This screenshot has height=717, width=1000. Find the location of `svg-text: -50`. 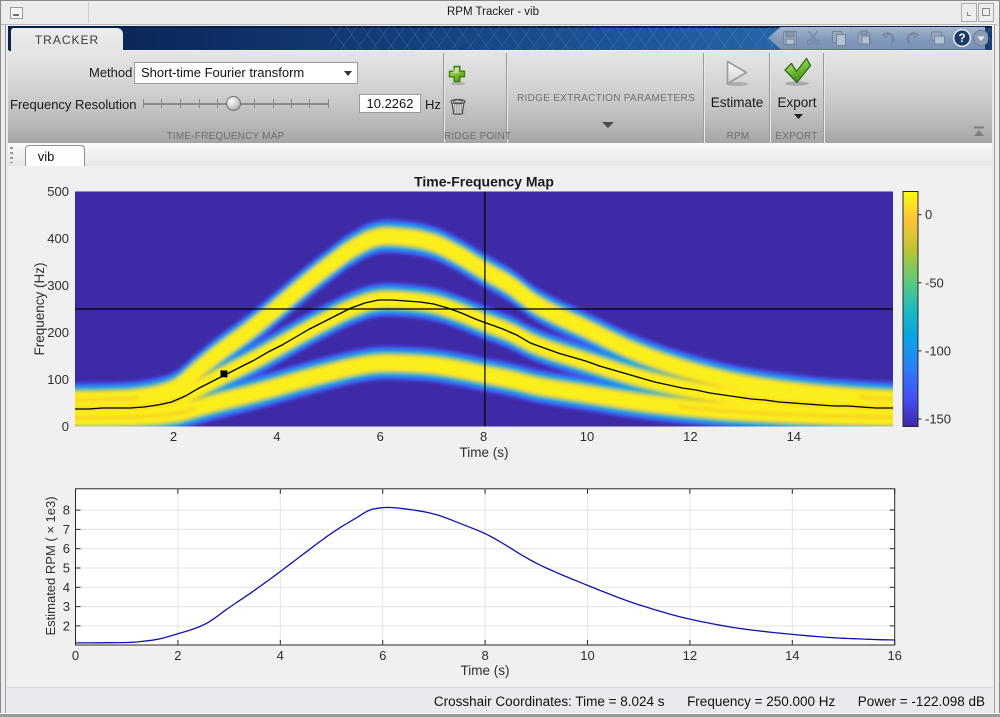

svg-text: -50 is located at coordinates (934, 282).